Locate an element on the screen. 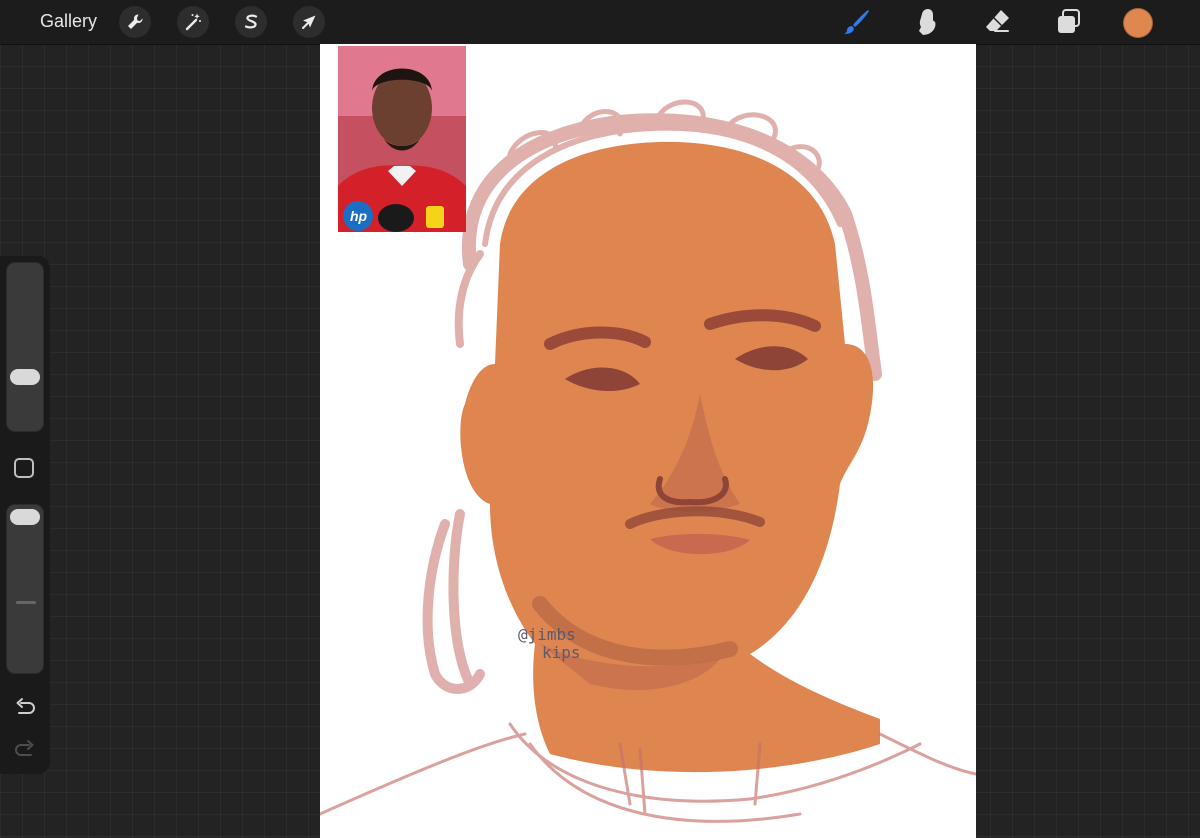 The height and width of the screenshot is (838, 1200). layers-button is located at coordinates (1069, 22).